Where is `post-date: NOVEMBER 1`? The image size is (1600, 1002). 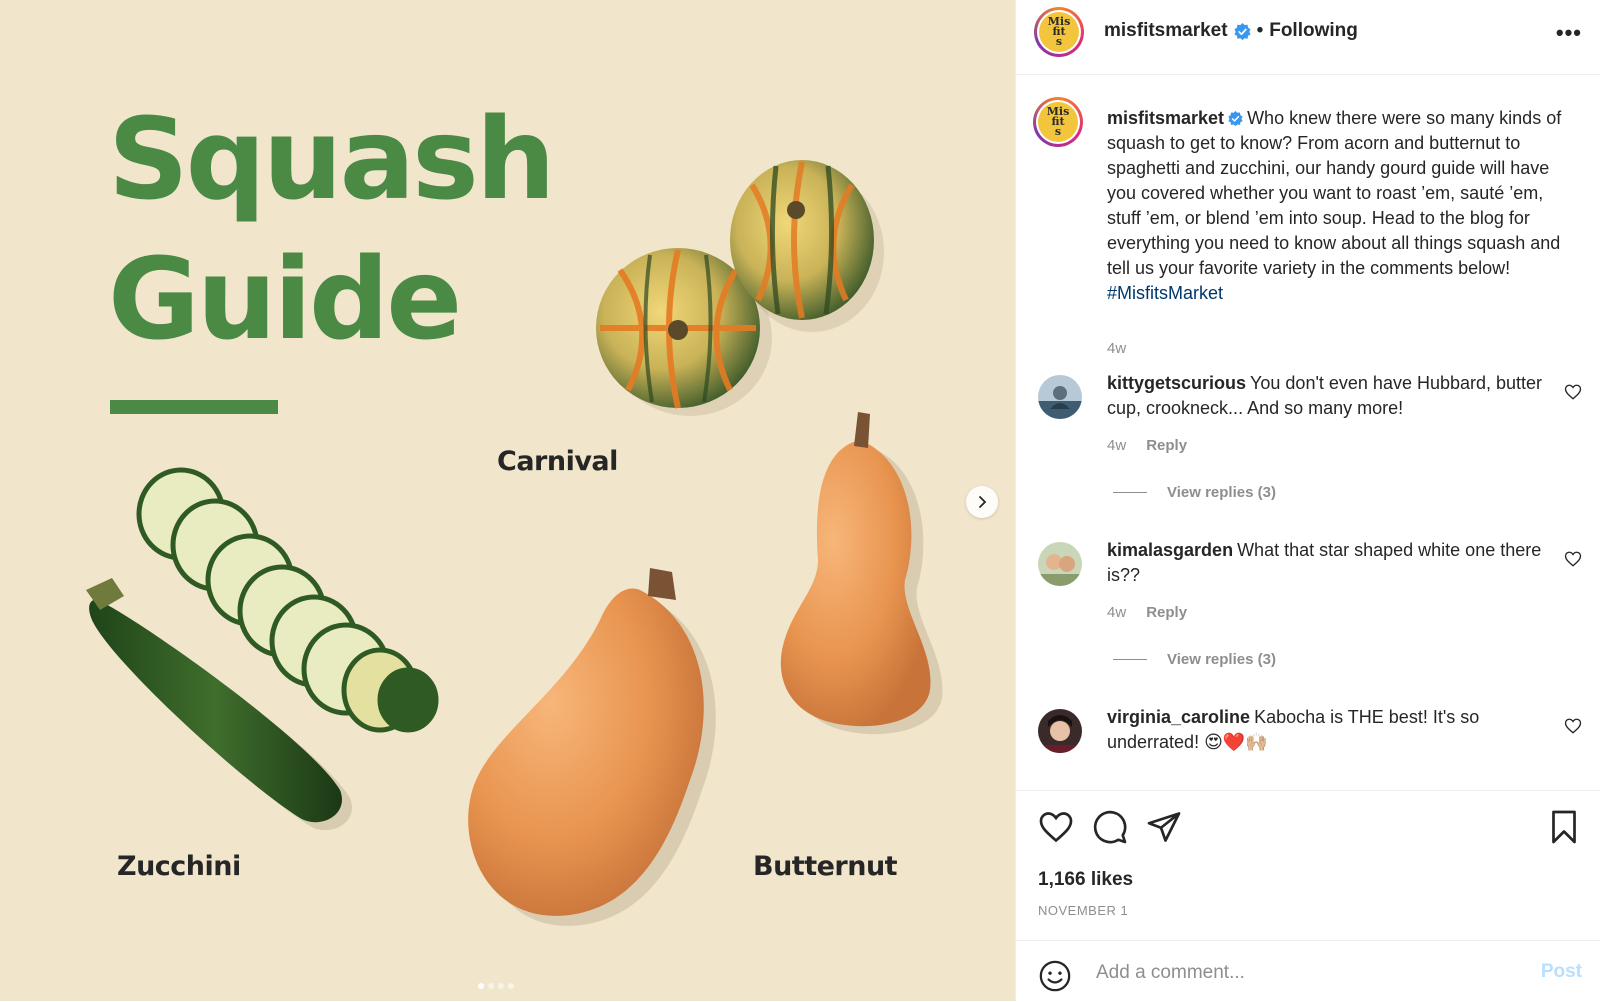
post-date: NOVEMBER 1 is located at coordinates (1083, 910).